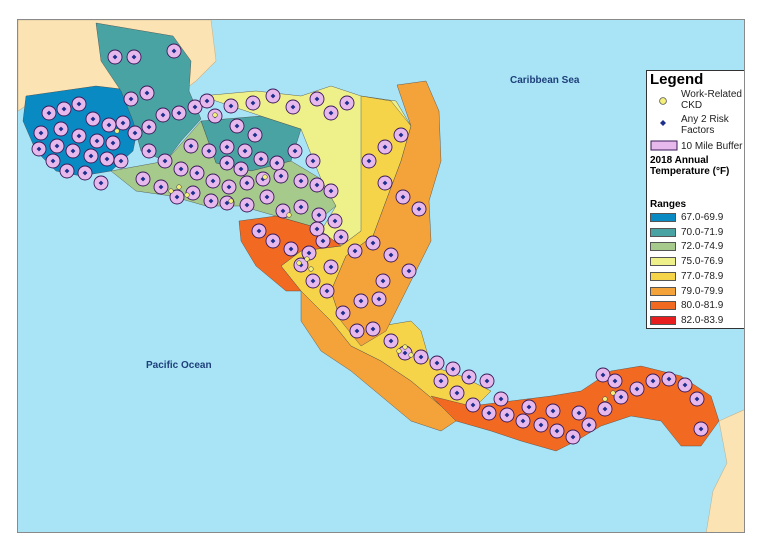 The image size is (763, 548). Describe the element at coordinates (711, 100) in the screenshot. I see `legend-ckd-label: Work-Related CKD` at that location.